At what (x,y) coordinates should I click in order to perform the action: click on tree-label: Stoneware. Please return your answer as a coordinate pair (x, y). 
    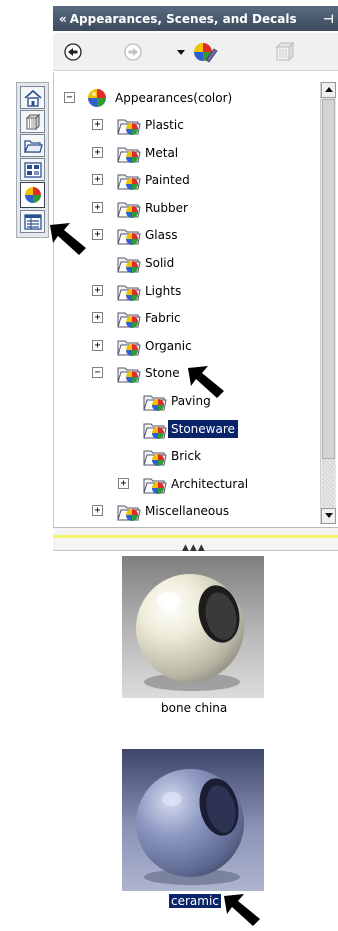
    Looking at the image, I should click on (203, 429).